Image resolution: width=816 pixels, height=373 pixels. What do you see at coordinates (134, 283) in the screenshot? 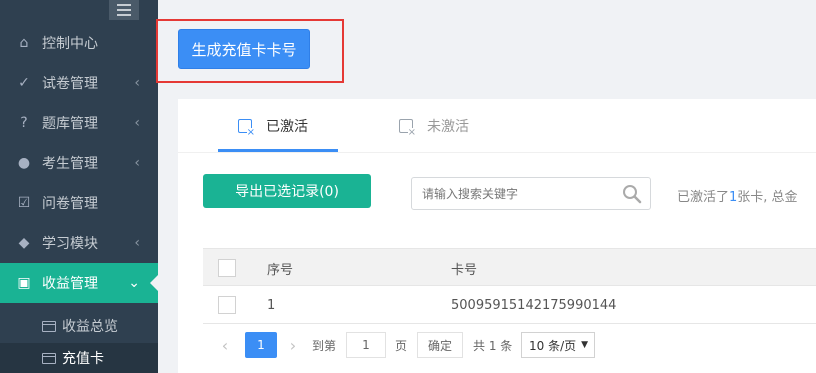
I see `chevron-down-icon: ⌄` at bounding box center [134, 283].